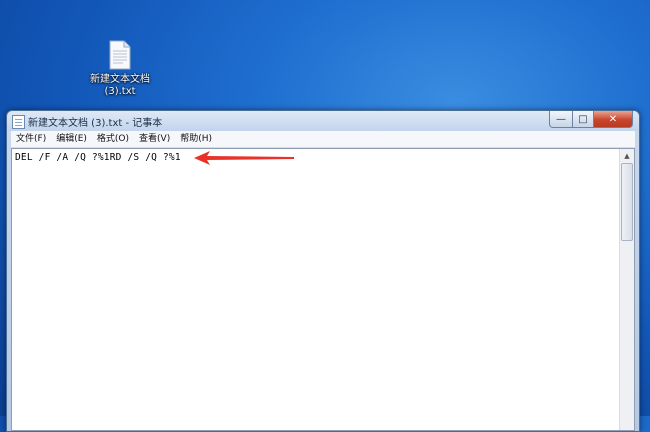  What do you see at coordinates (120, 79) in the screenshot?
I see `desktop-icon-label-line1: 新建文本文档` at bounding box center [120, 79].